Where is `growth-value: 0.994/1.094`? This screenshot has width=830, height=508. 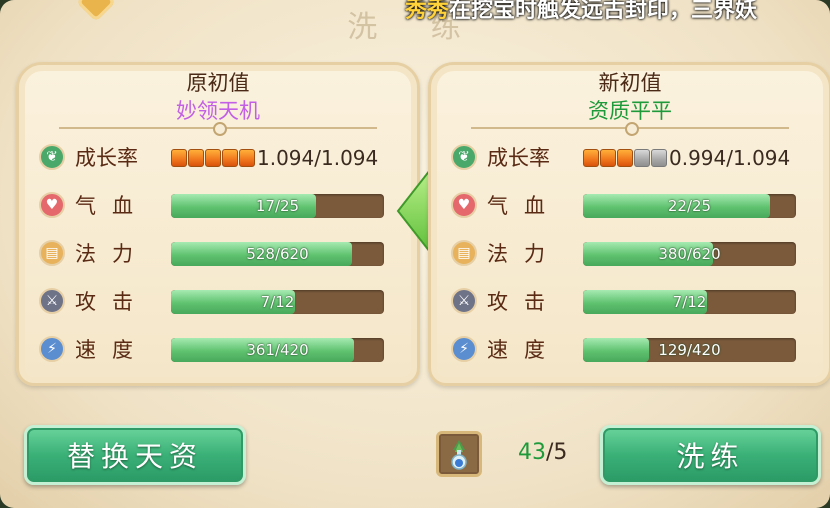 growth-value: 0.994/1.094 is located at coordinates (730, 158).